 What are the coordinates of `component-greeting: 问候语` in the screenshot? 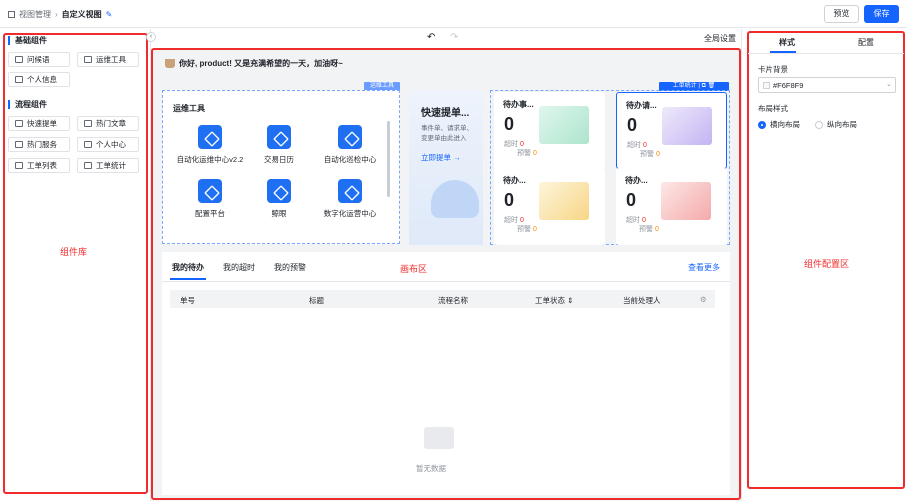 It's located at (39, 59).